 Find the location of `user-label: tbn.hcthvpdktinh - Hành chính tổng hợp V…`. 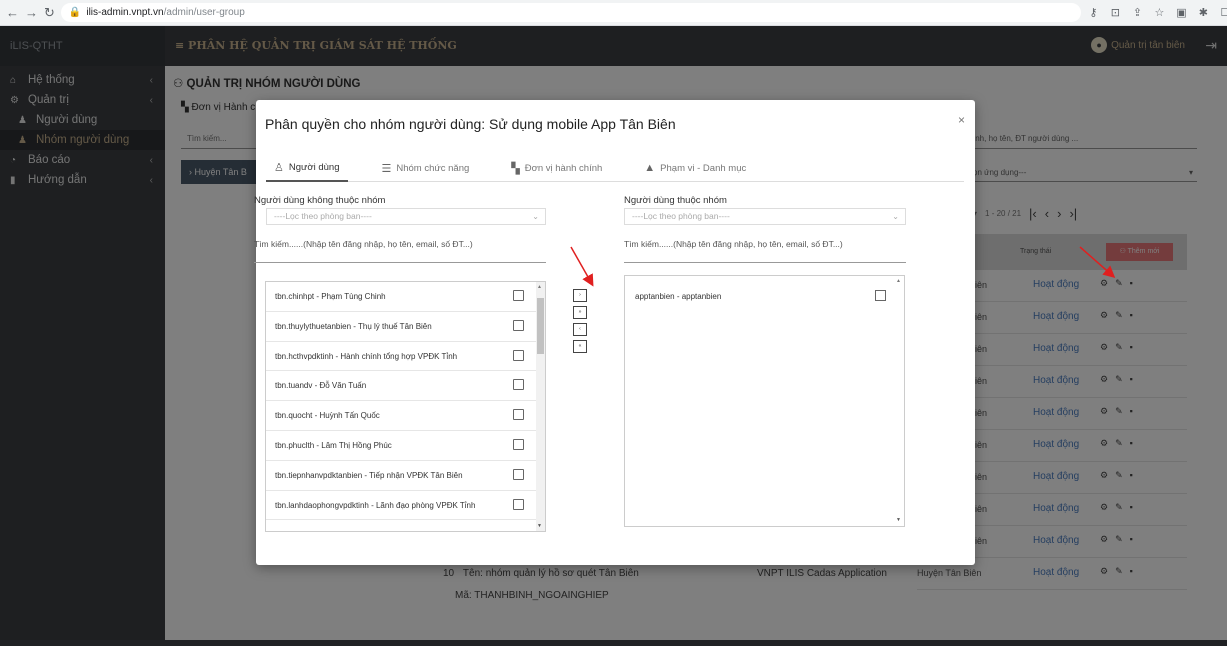

user-label: tbn.hcthvpdktinh - Hành chính tổng hợp V… is located at coordinates (366, 356).